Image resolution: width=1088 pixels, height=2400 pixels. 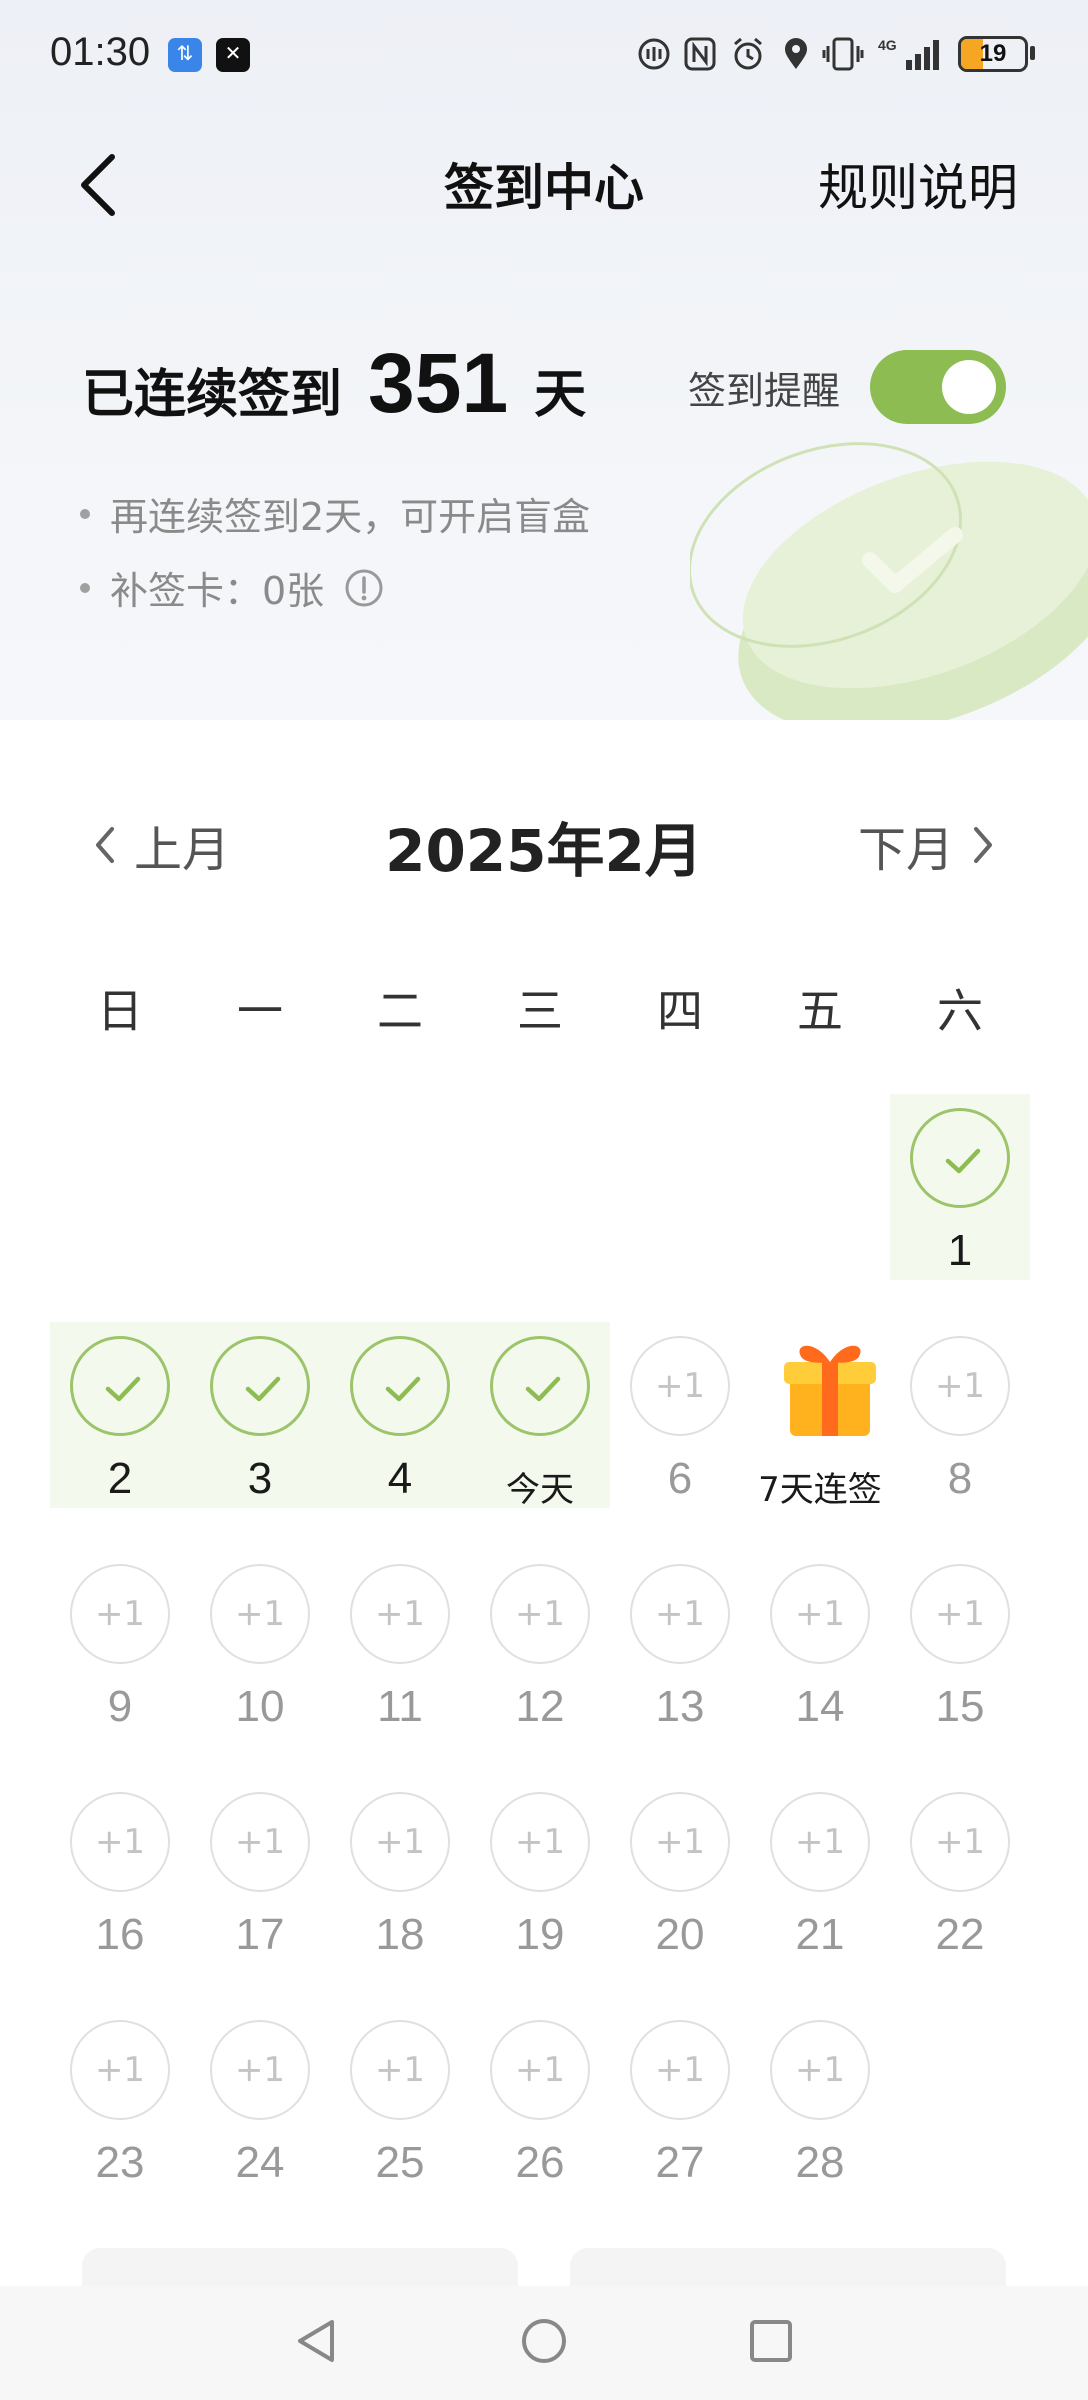 I want to click on nav-back-icon, so click(x=317, y=2341).